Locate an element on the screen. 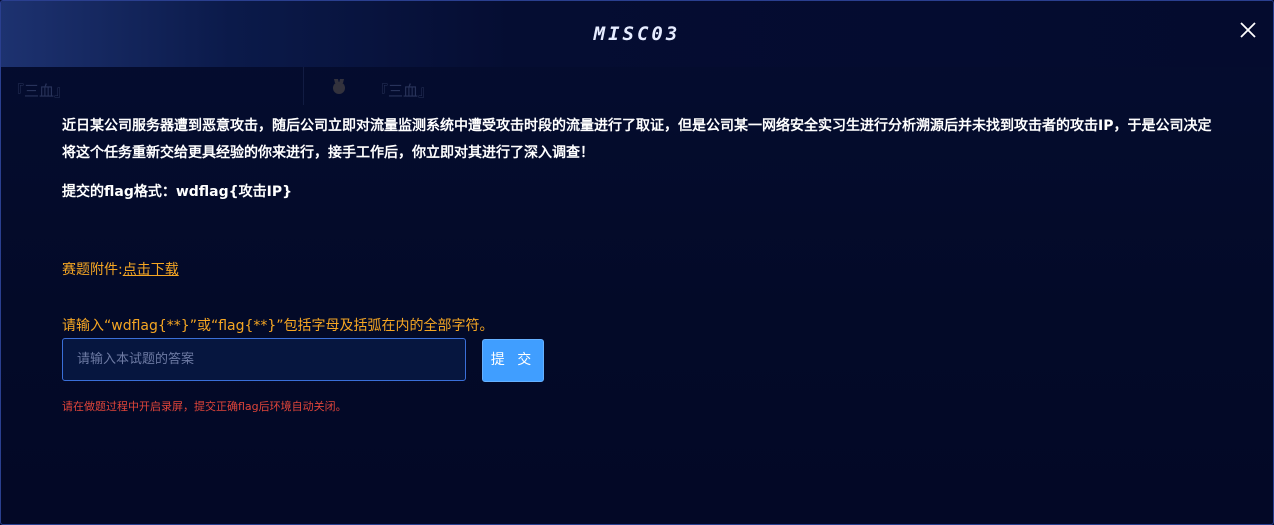  recording-warning: 请在做题过程中开启录屏，提交正确flag后环境自动关闭。 is located at coordinates (204, 406).